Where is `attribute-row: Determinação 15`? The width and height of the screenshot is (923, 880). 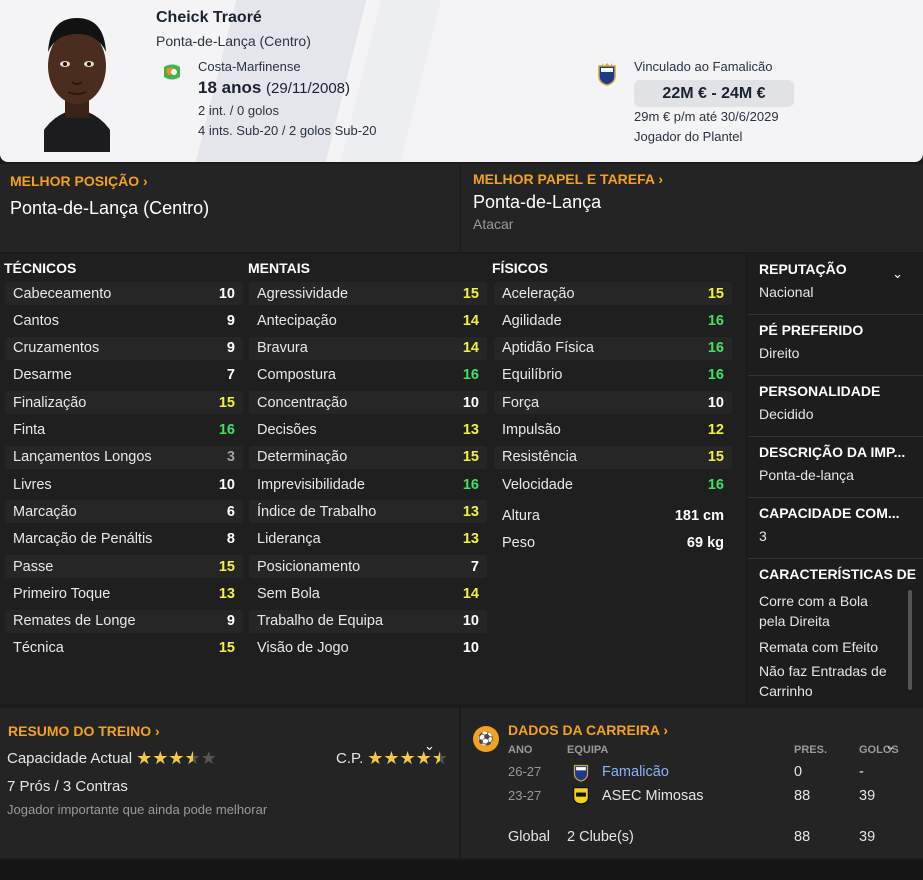 attribute-row: Determinação 15 is located at coordinates (368, 457).